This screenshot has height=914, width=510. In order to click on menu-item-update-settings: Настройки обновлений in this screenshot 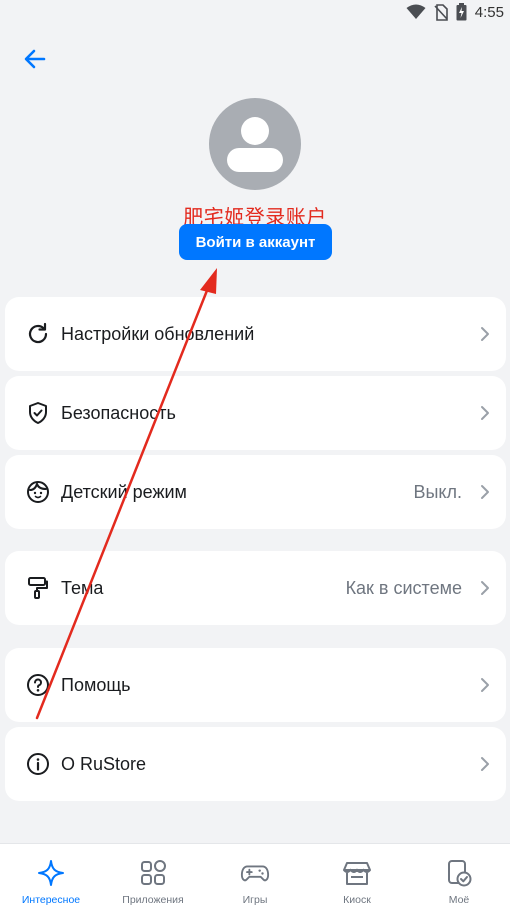, I will do `click(255, 334)`.